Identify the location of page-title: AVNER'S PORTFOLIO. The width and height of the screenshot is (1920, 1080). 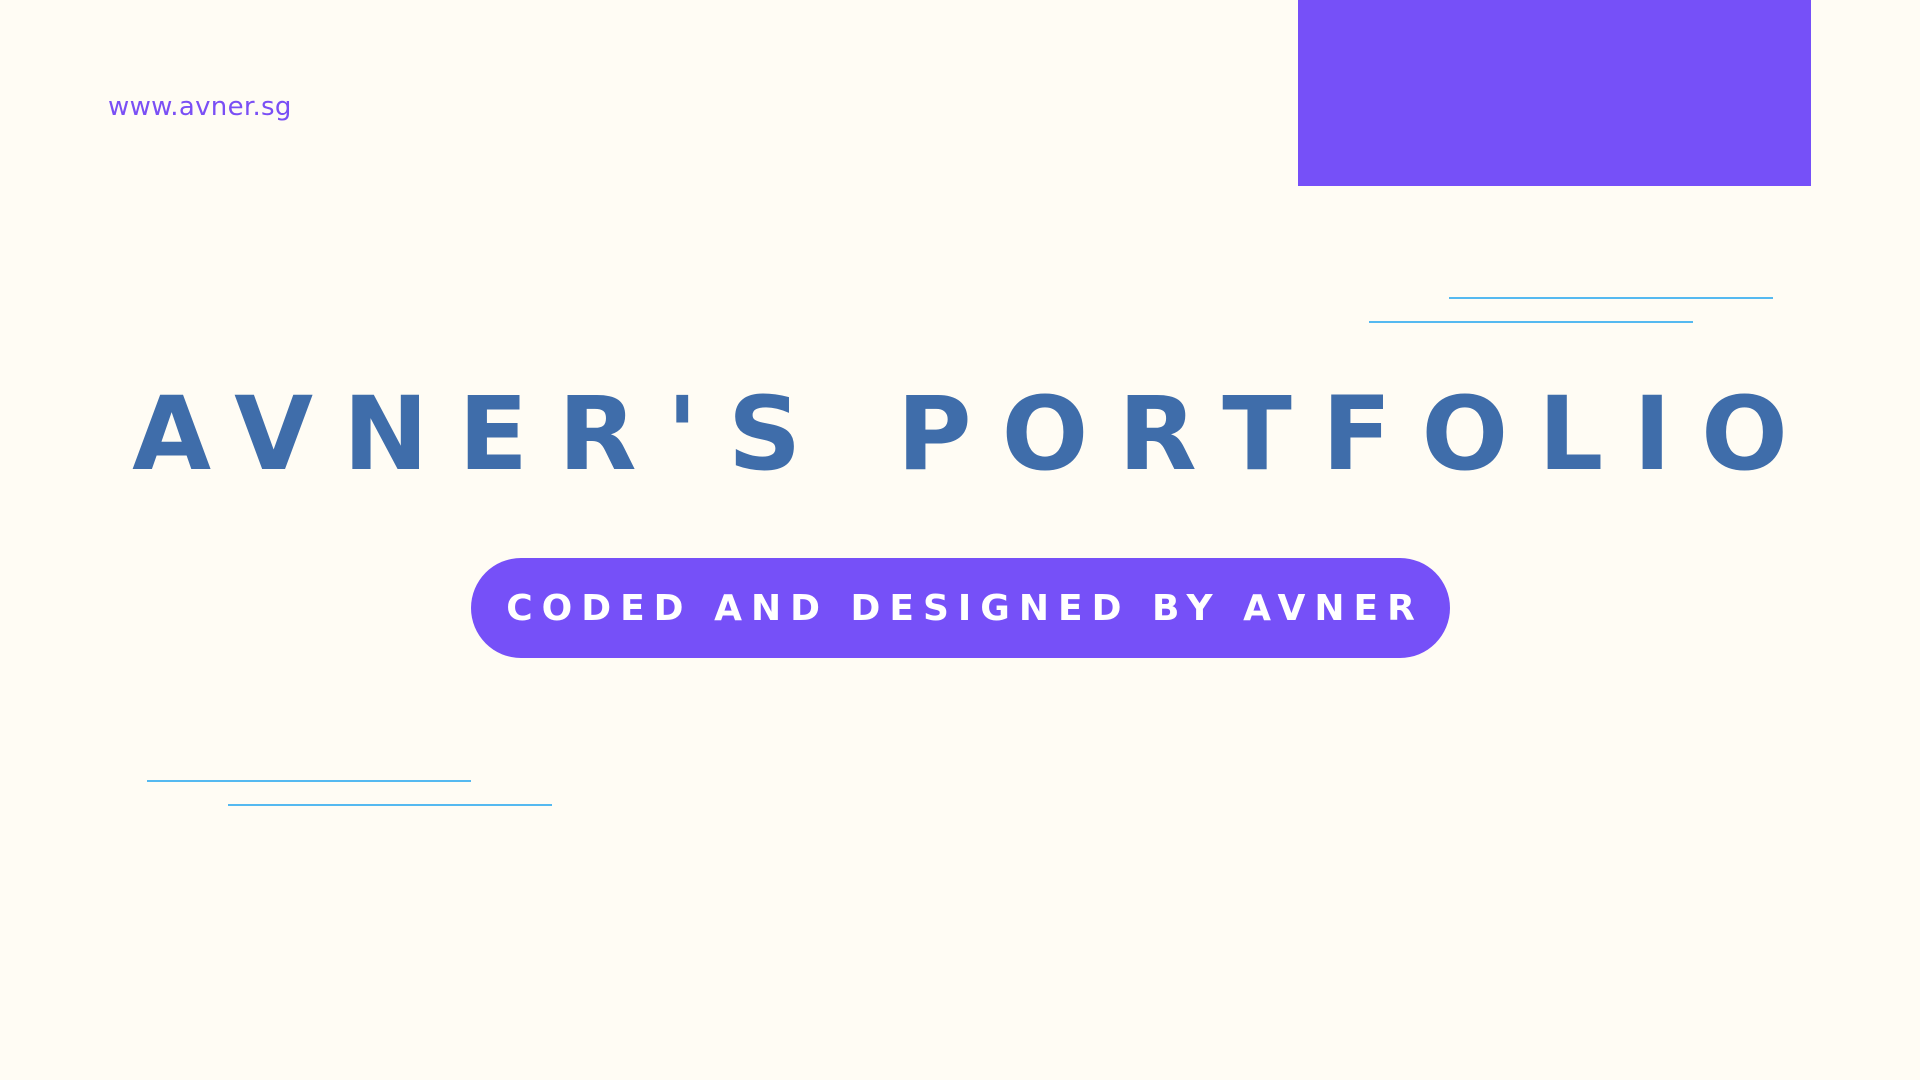
(975, 434).